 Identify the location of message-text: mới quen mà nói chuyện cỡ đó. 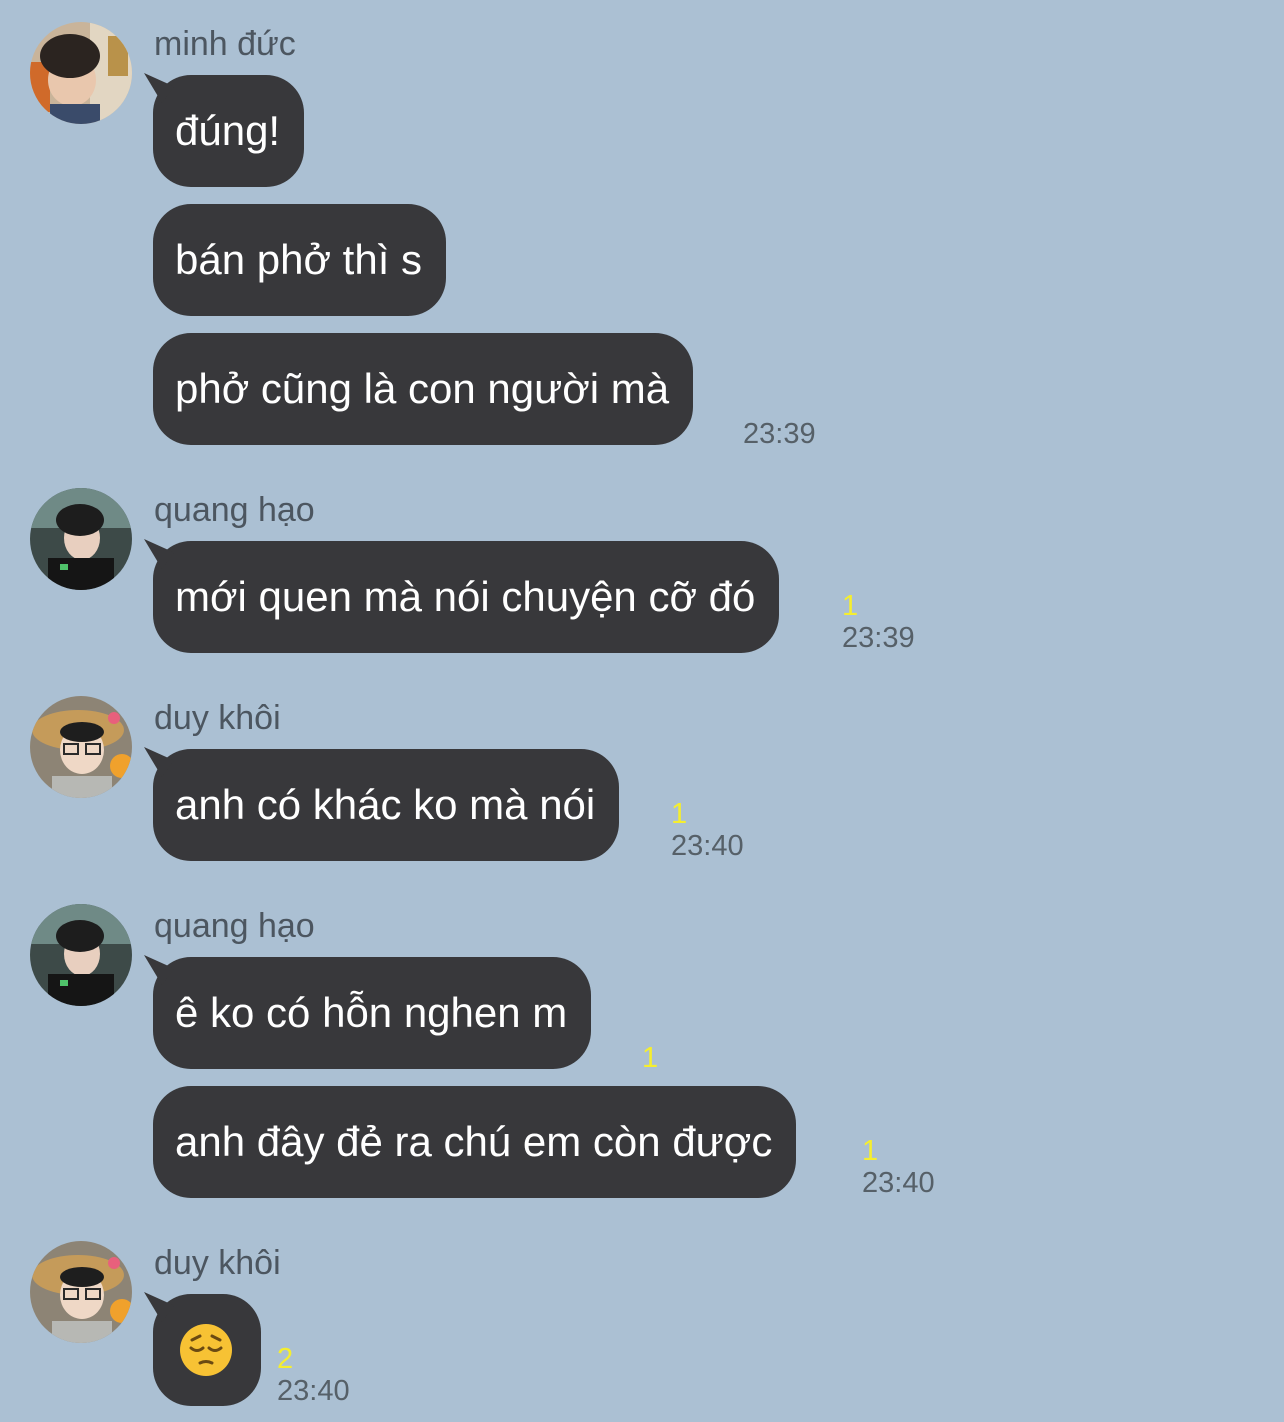
(465, 596).